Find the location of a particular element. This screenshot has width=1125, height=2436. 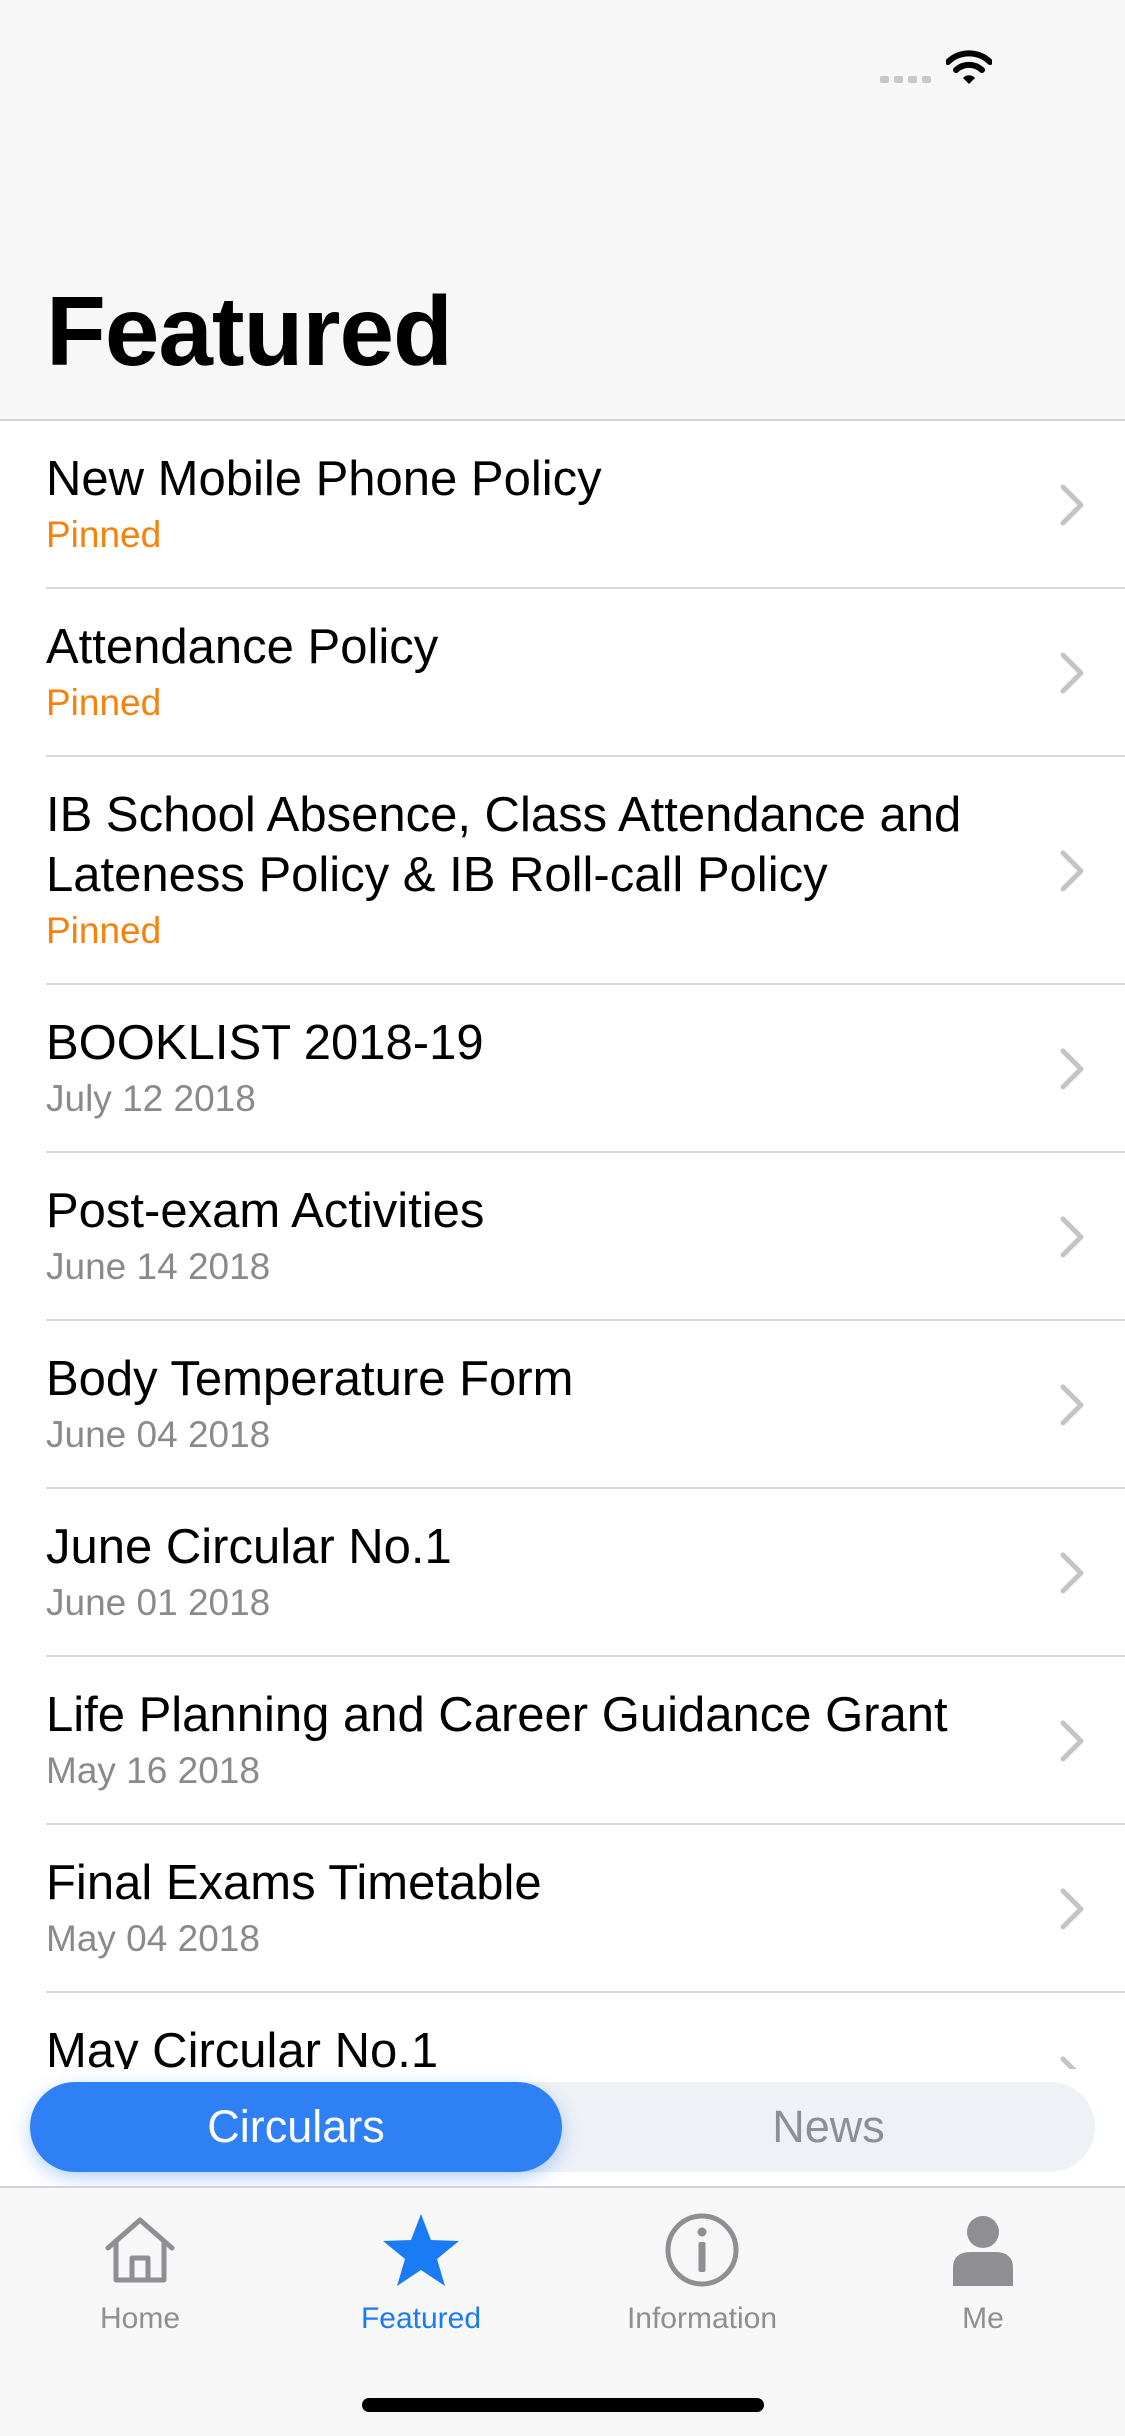

list-item: May Circular No.1 is located at coordinates (585, 2031).